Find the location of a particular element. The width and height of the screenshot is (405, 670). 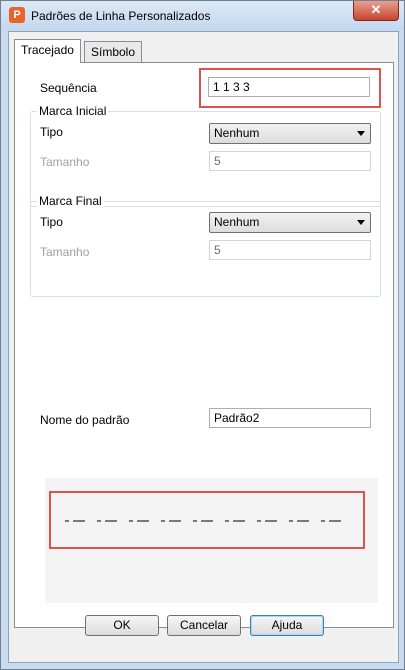

title-bar: P Padrões de Linha Personalizados ✕ is located at coordinates (202, 16).